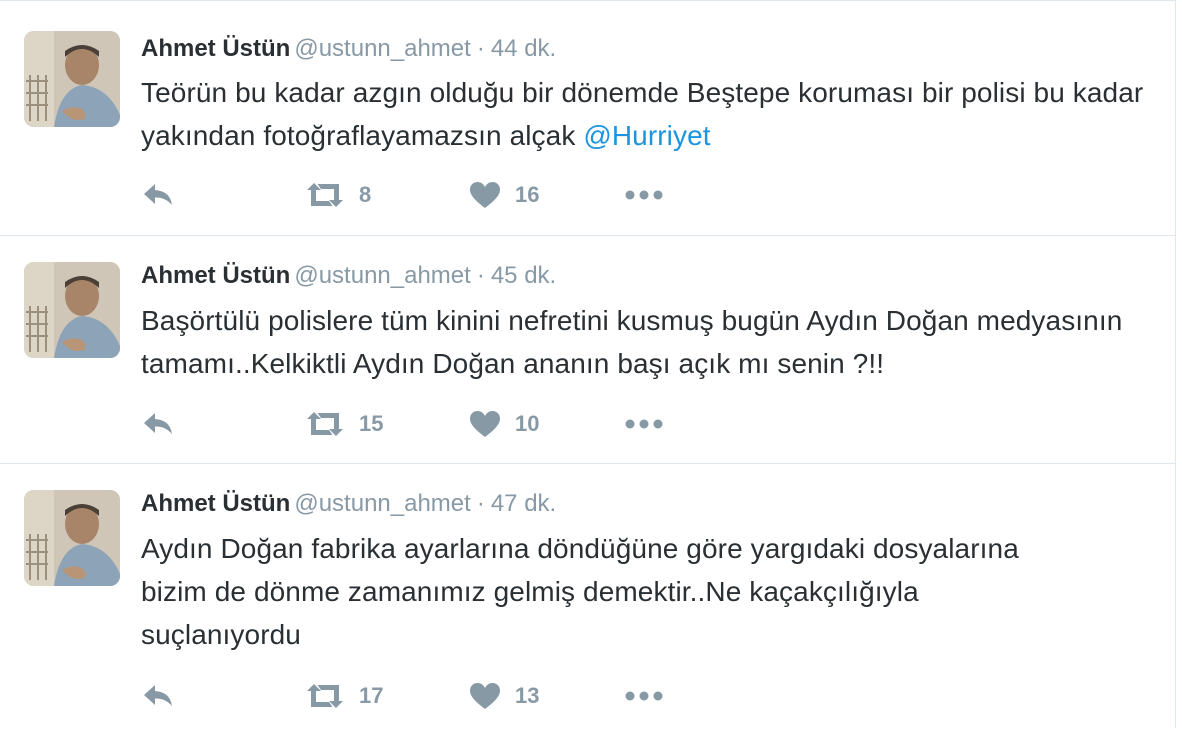 This screenshot has height=729, width=1182. What do you see at coordinates (371, 695) in the screenshot?
I see `retweet-count: 17` at bounding box center [371, 695].